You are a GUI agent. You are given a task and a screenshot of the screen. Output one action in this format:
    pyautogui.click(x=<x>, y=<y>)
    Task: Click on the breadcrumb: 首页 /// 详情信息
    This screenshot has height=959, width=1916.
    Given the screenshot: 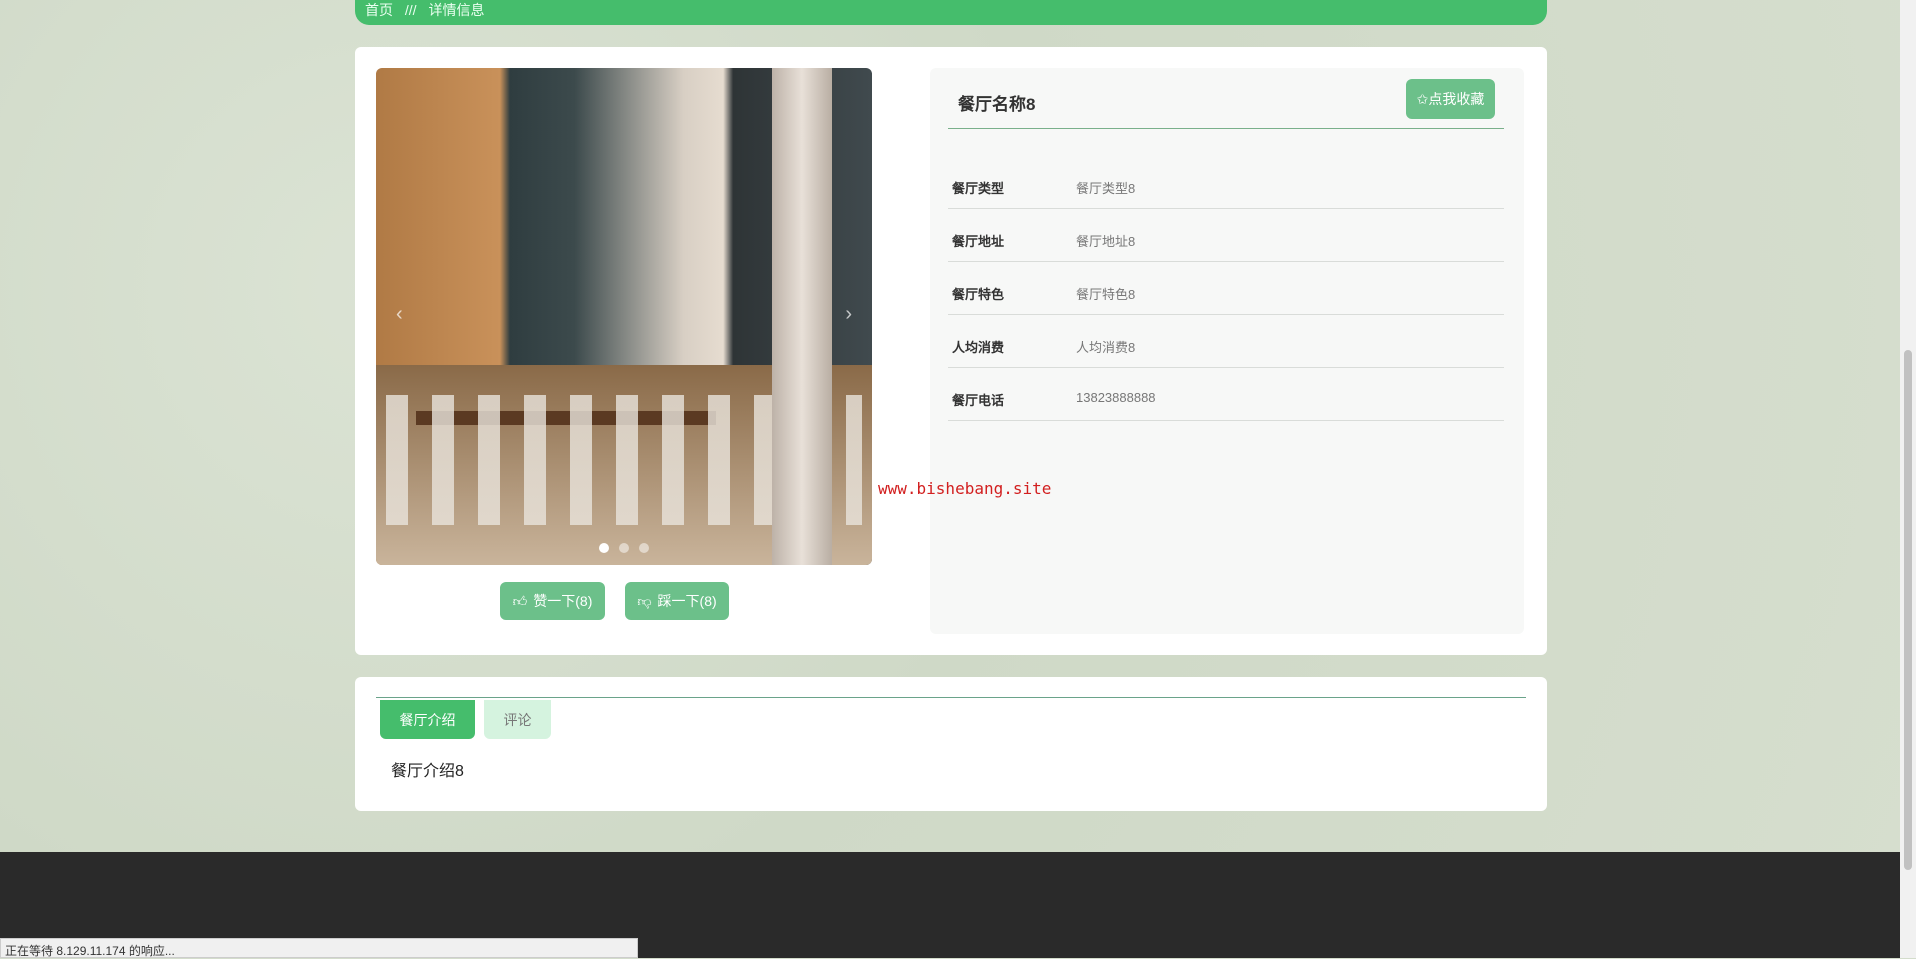 What is the action you would take?
    pyautogui.click(x=951, y=12)
    